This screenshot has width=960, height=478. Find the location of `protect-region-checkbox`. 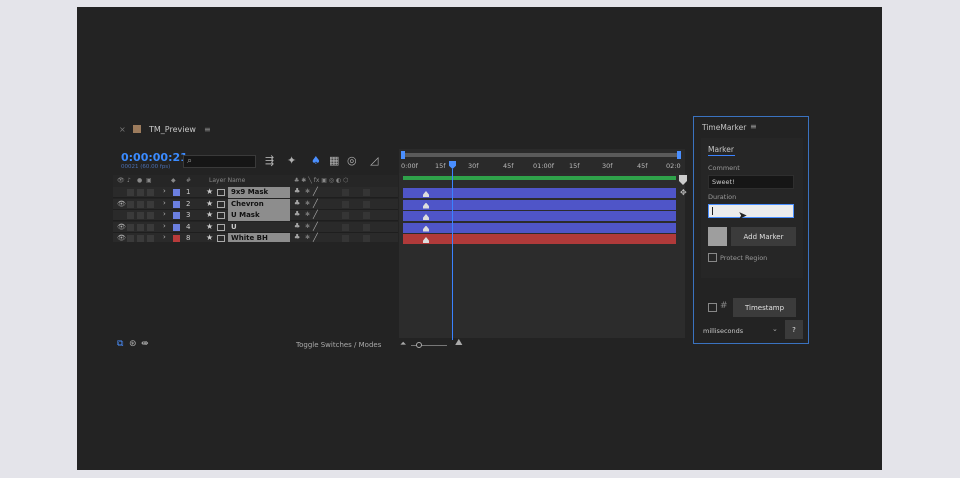

protect-region-checkbox is located at coordinates (712, 257).